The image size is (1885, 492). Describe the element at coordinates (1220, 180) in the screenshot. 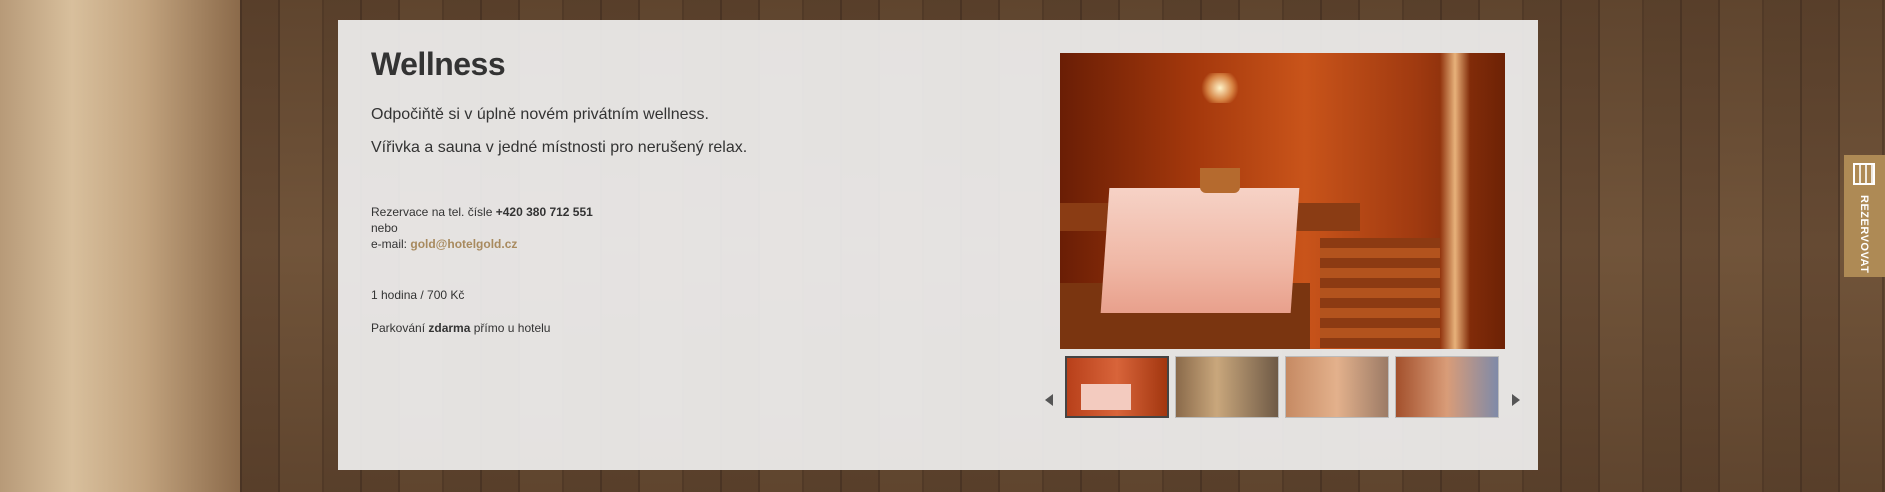

I see `bucket-decor` at that location.